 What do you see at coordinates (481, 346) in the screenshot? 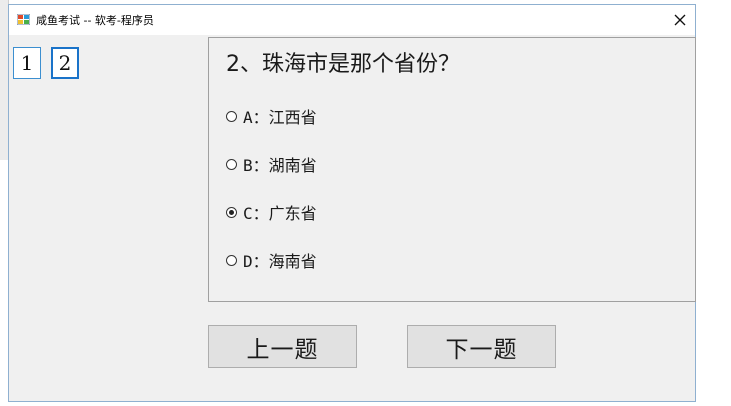
I see `next-question-button: 下一题` at bounding box center [481, 346].